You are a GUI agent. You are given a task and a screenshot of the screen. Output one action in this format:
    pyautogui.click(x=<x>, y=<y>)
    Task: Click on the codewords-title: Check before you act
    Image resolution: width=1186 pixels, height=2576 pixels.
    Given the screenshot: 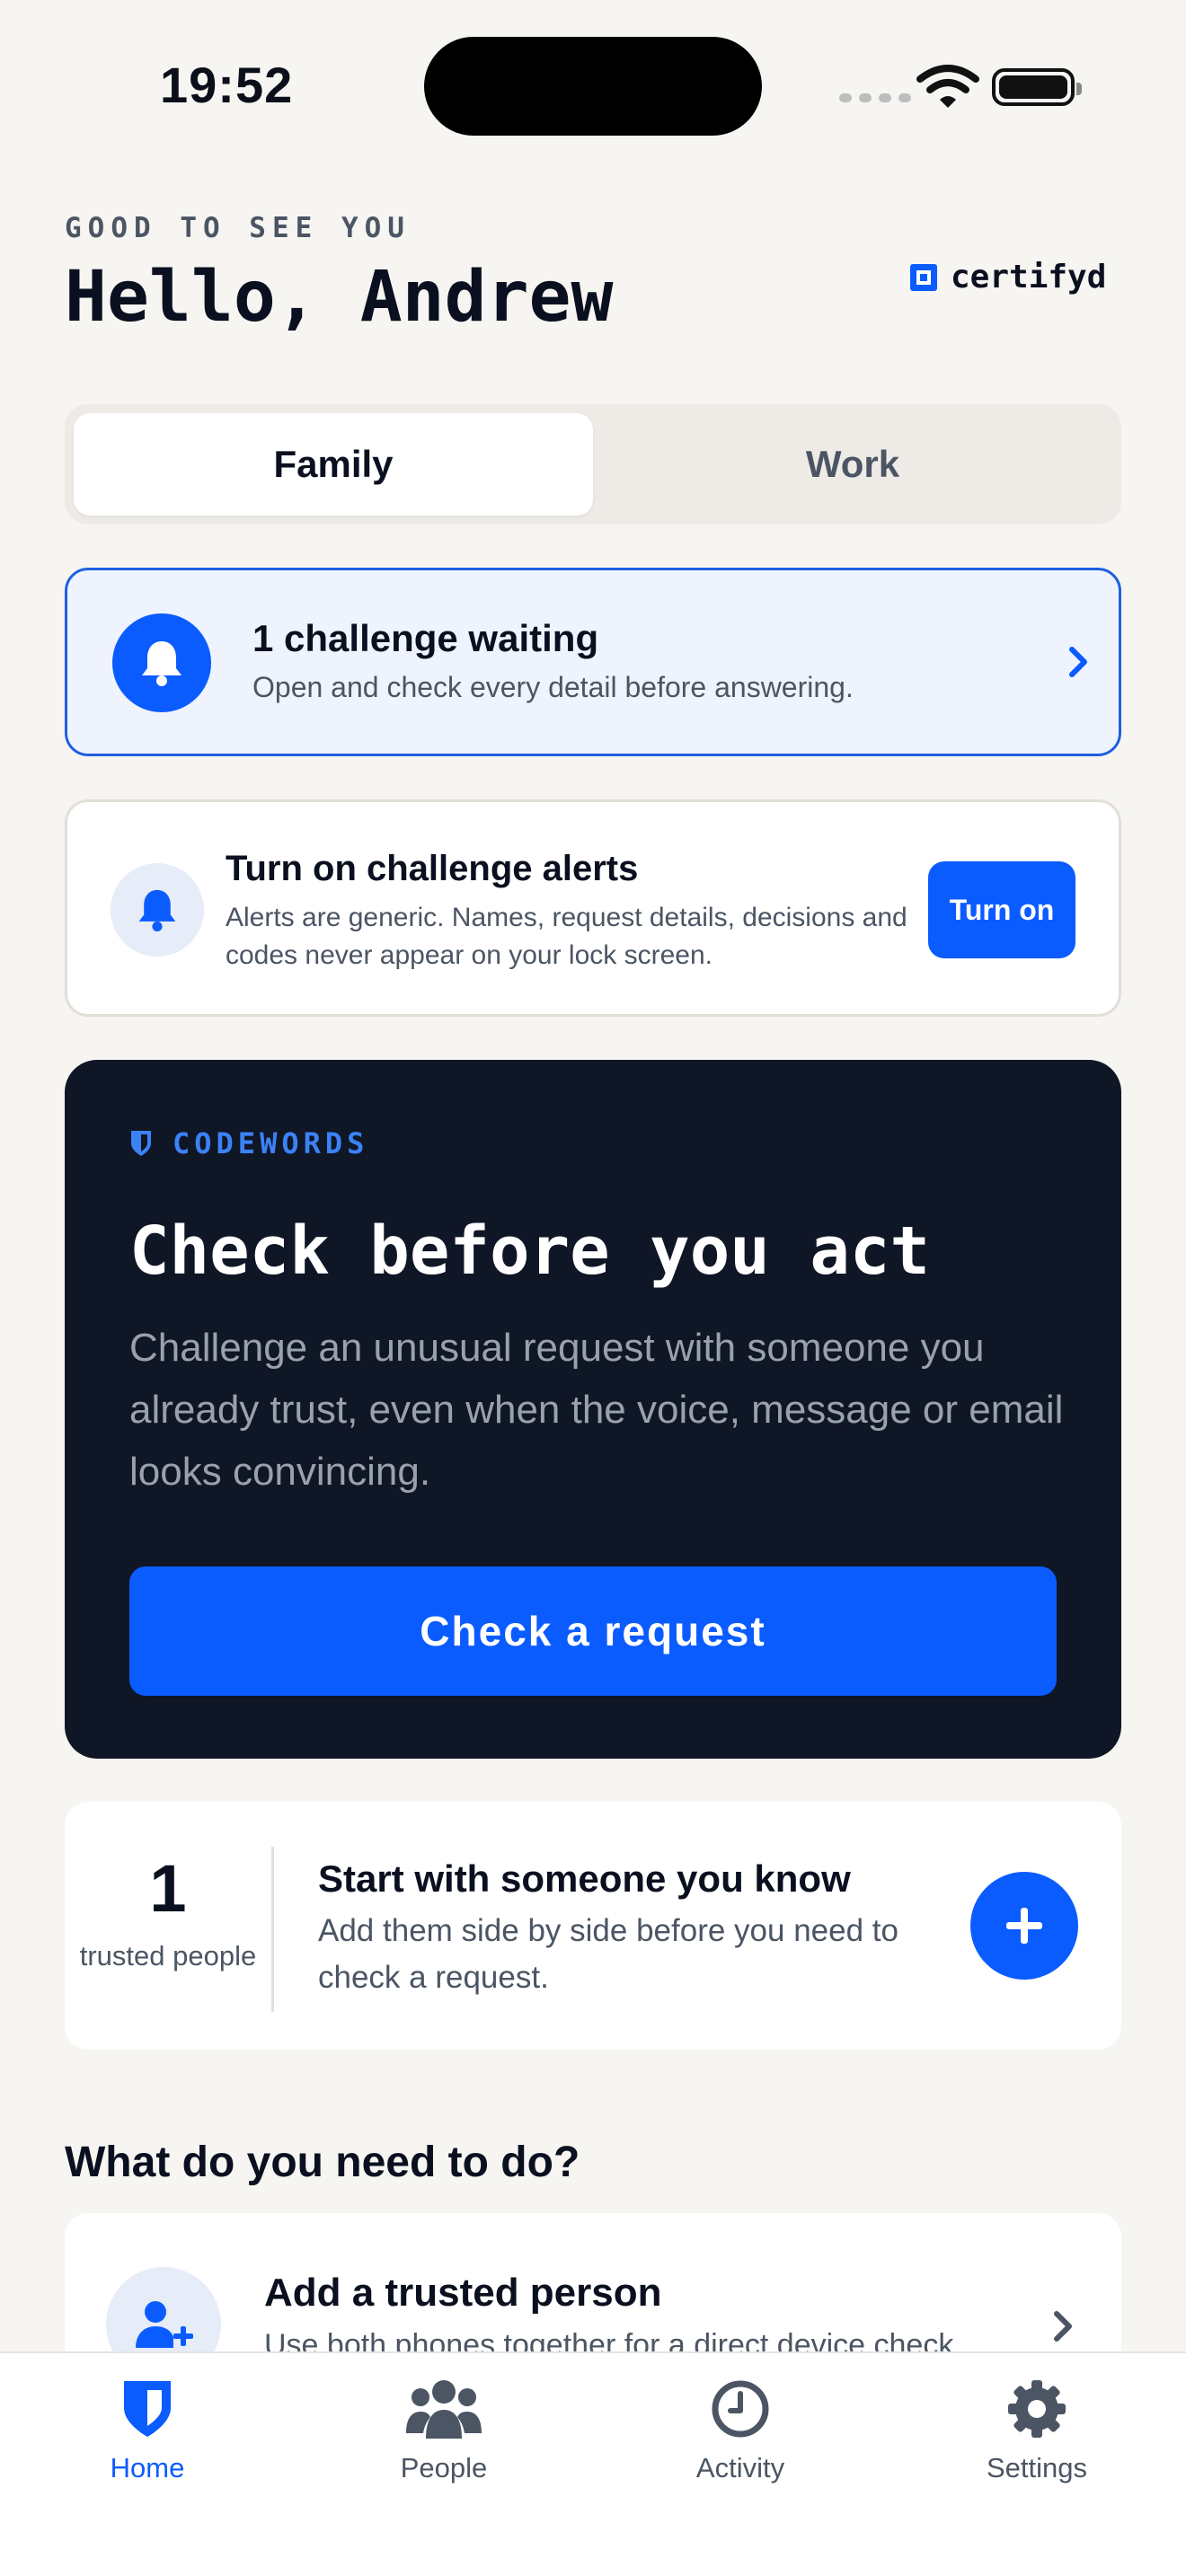 What is the action you would take?
    pyautogui.click(x=530, y=1251)
    